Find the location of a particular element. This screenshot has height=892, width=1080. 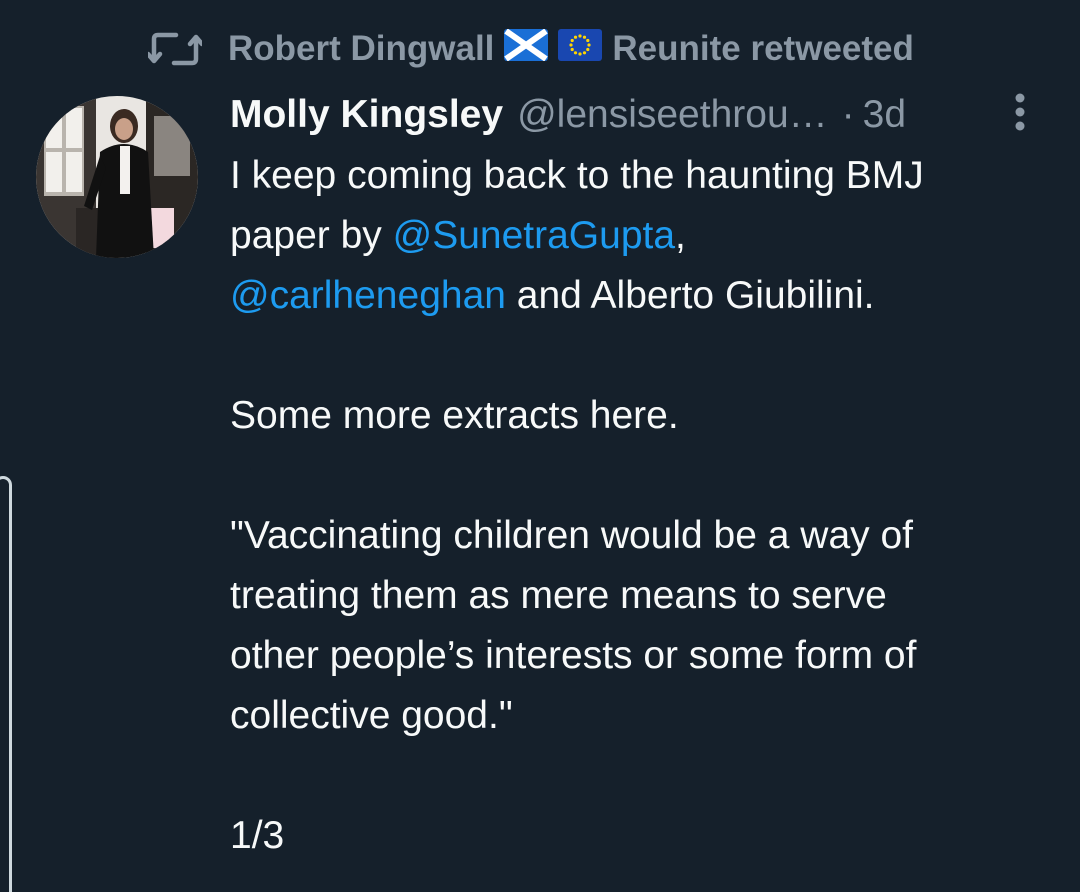

side-panel-edge is located at coordinates (6, 684).